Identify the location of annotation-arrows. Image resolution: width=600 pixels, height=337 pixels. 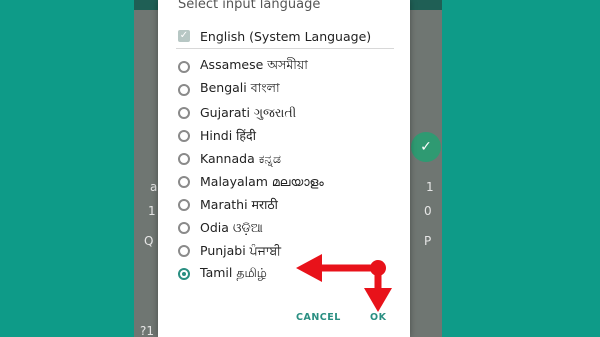
(344, 283).